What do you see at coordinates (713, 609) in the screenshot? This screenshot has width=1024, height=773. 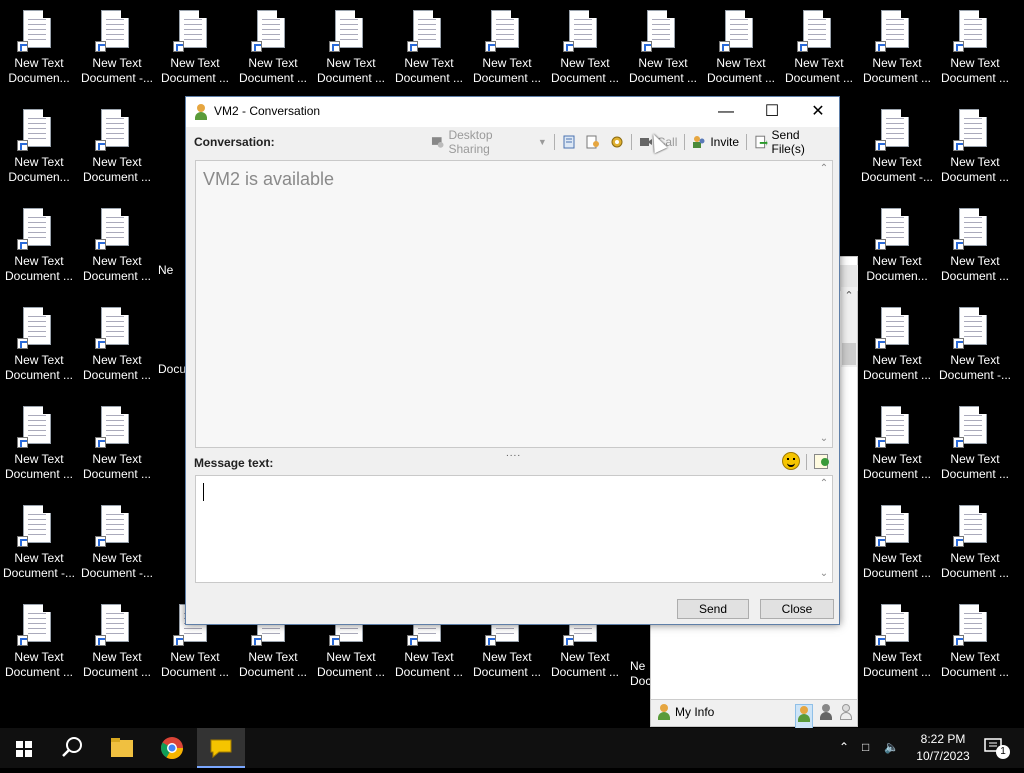 I see `send-button: Send` at bounding box center [713, 609].